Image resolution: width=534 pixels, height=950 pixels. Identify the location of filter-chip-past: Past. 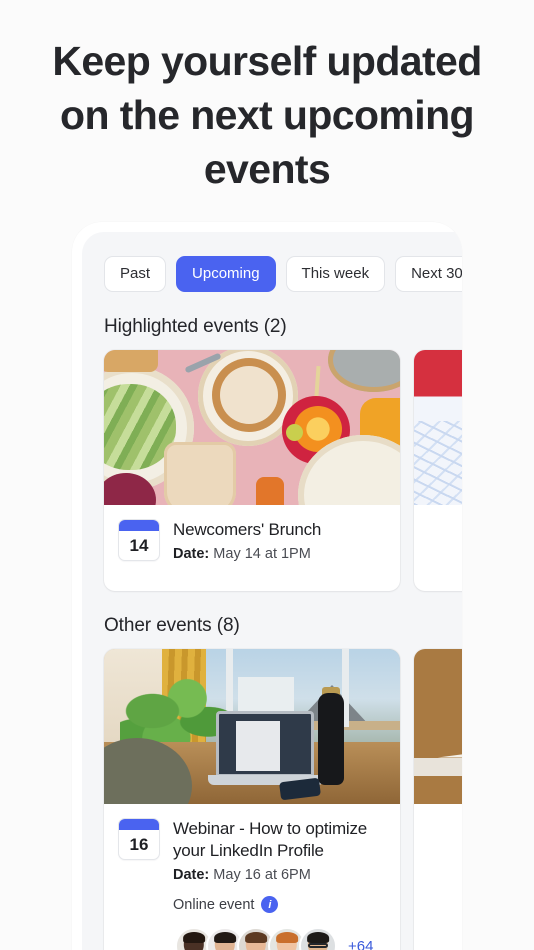
(135, 274).